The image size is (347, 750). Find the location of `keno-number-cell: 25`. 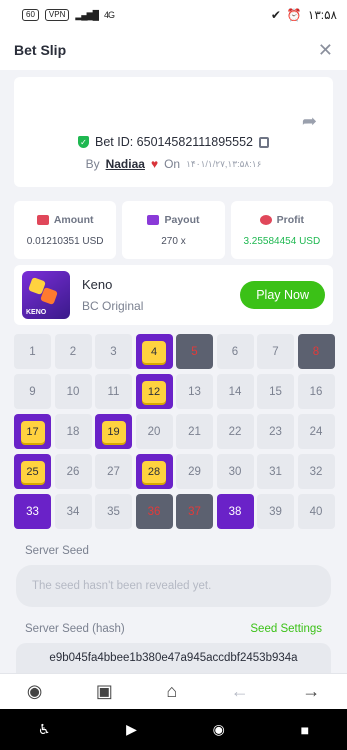

keno-number-cell: 25 is located at coordinates (32, 471).